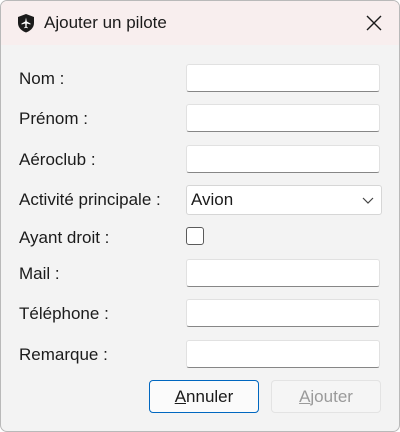 This screenshot has height=432, width=400. I want to click on cancel-button: Annuler, so click(204, 396).